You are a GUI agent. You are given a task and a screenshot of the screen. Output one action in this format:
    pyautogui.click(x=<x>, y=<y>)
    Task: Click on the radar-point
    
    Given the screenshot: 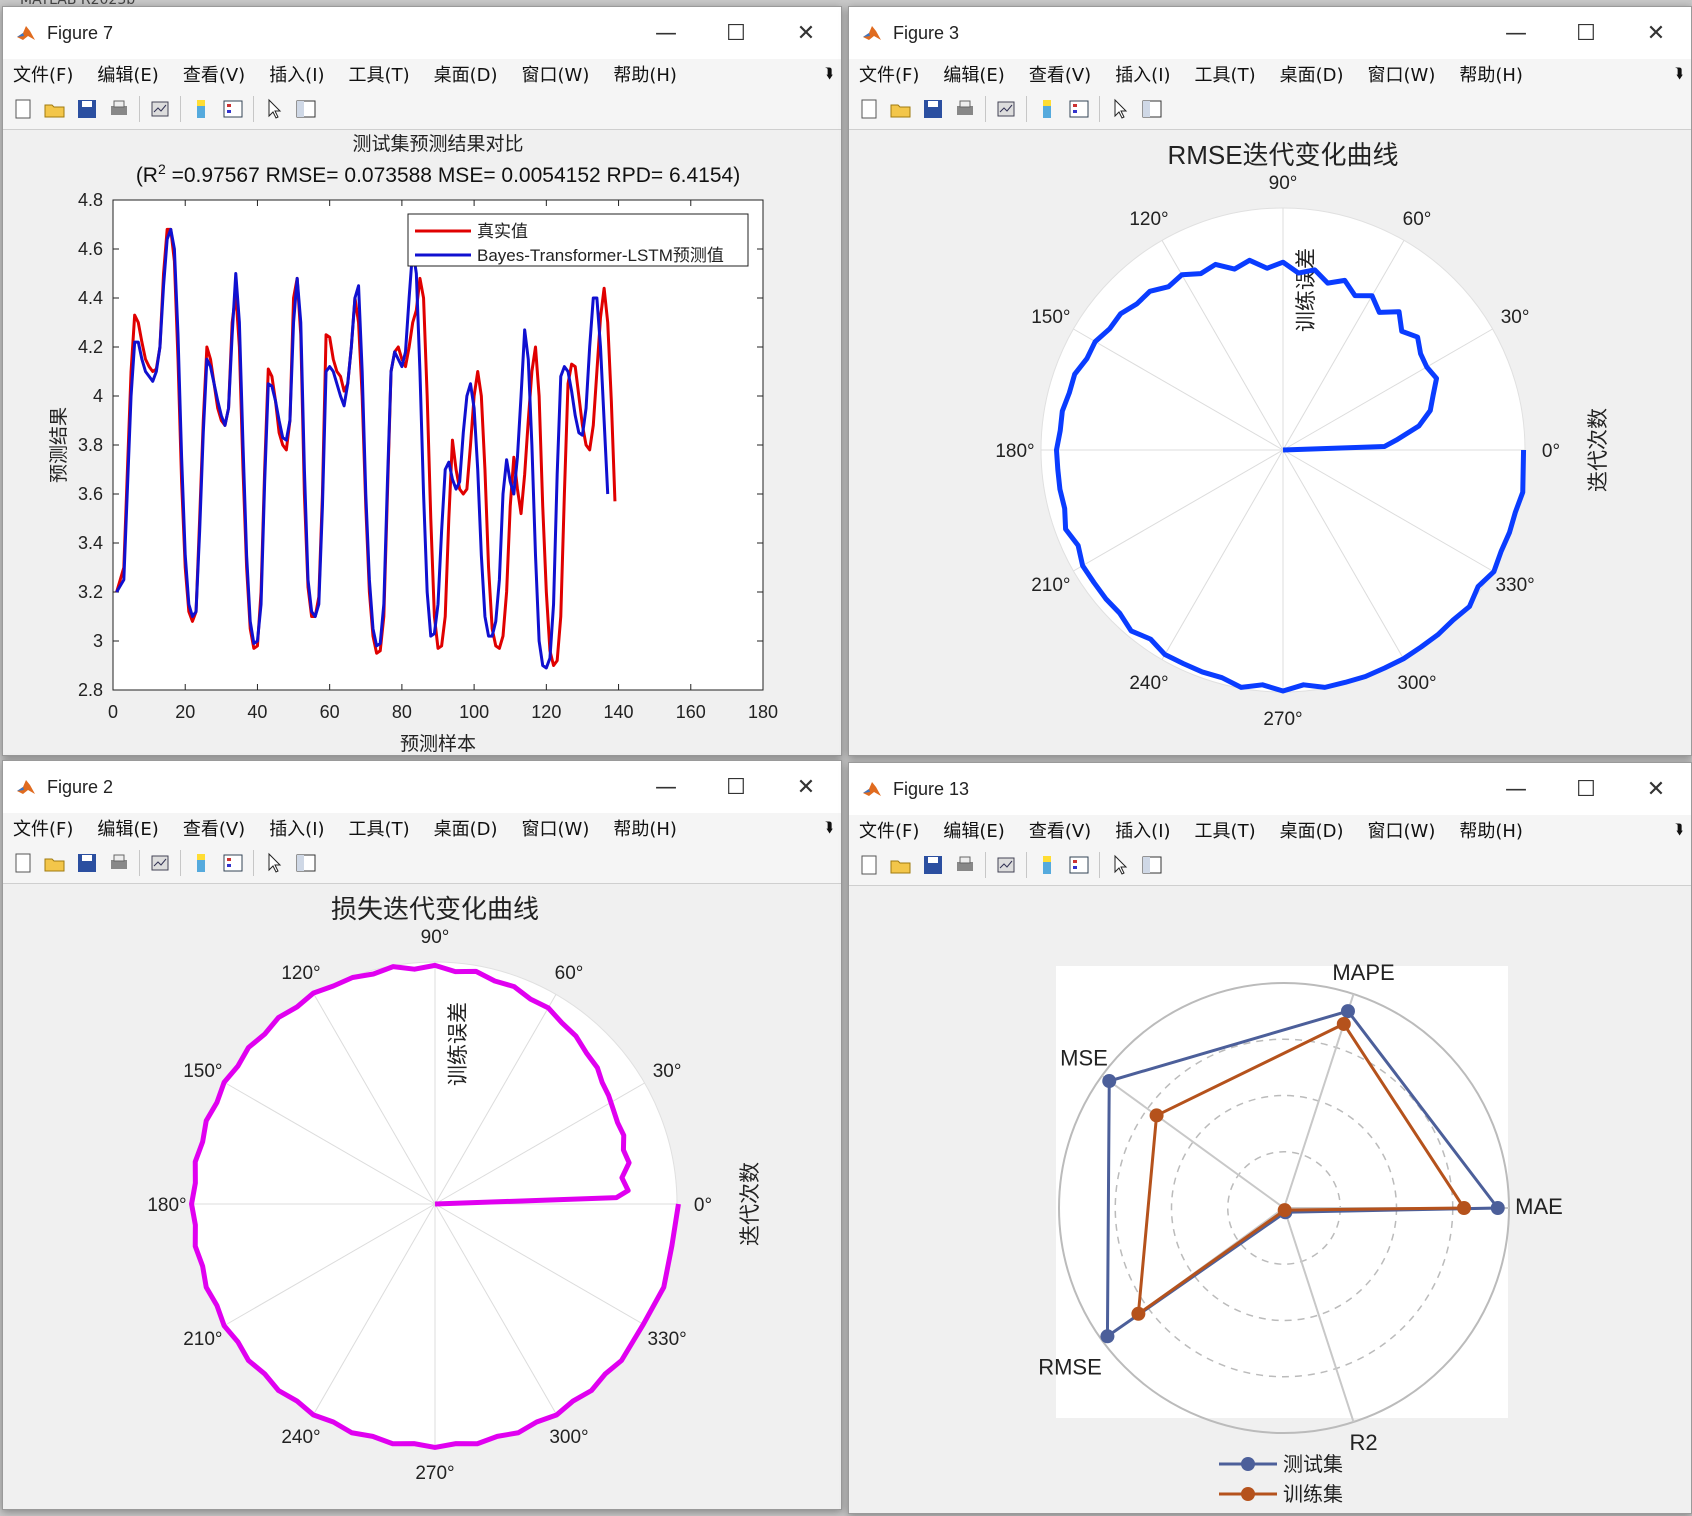 What is the action you would take?
    pyautogui.click(x=1156, y=1115)
    